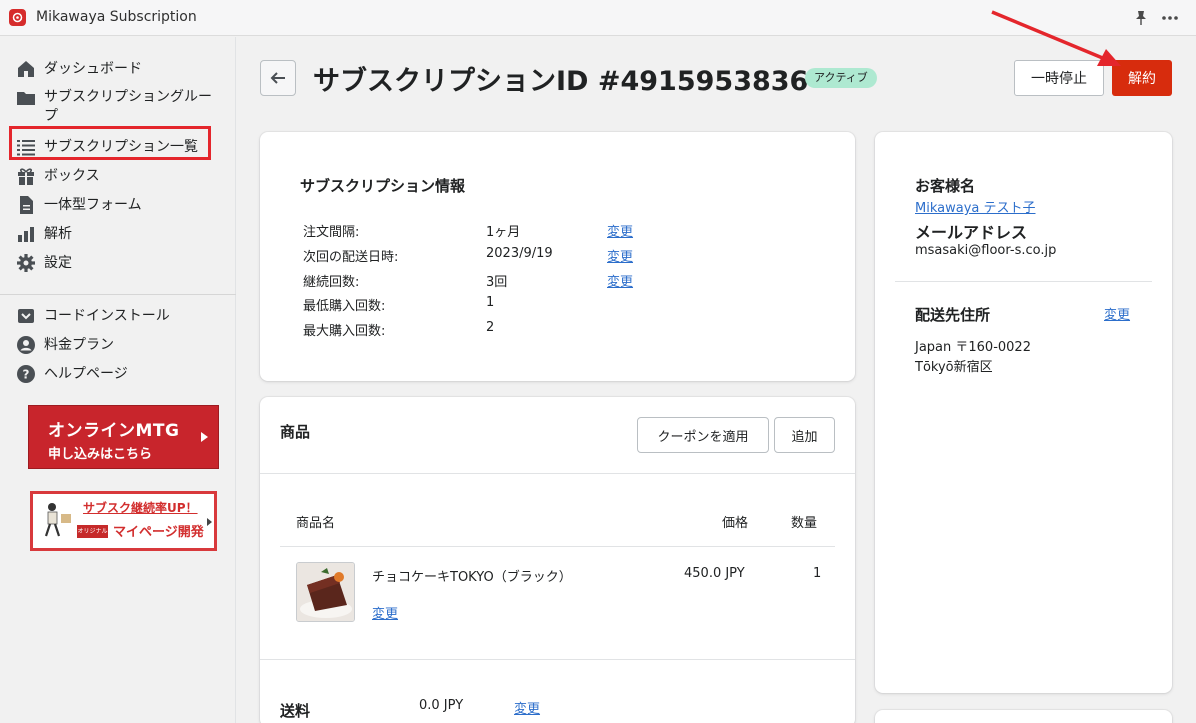 The width and height of the screenshot is (1196, 723). Describe the element at coordinates (93, 205) in the screenshot. I see `sidebar-item-label: 一体型フォーム` at that location.